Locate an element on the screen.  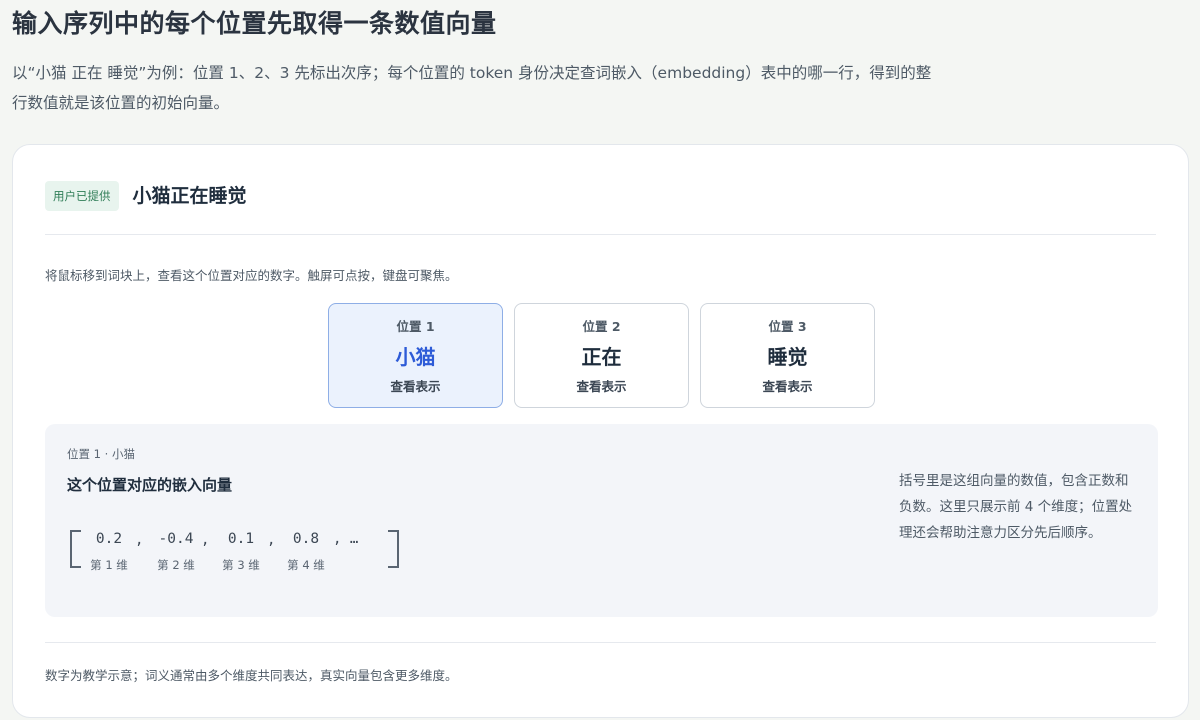
right-bracket is located at coordinates (393, 549).